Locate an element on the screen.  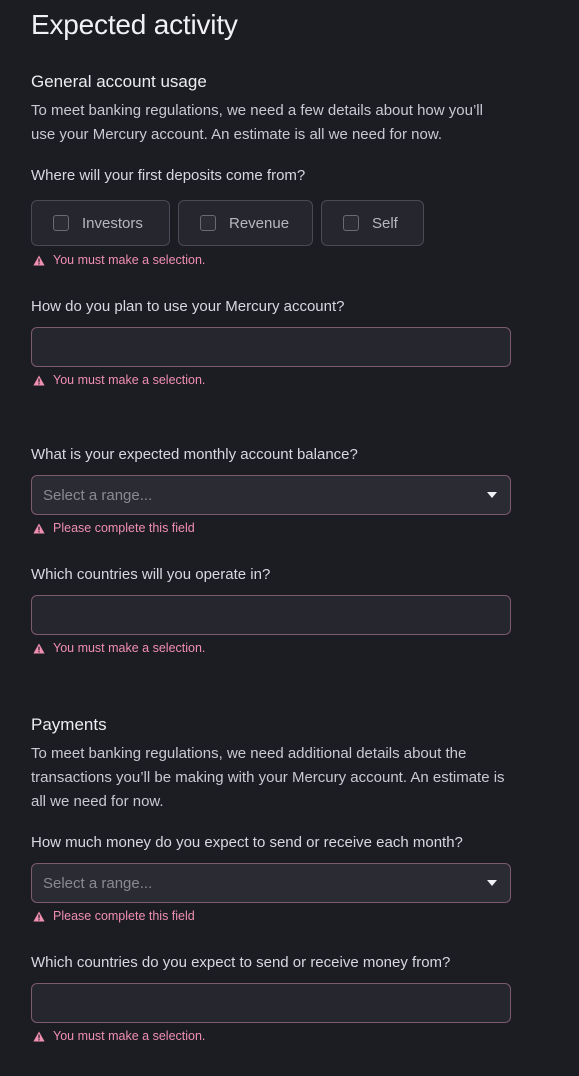
deposit-option-self: Self is located at coordinates (372, 223).